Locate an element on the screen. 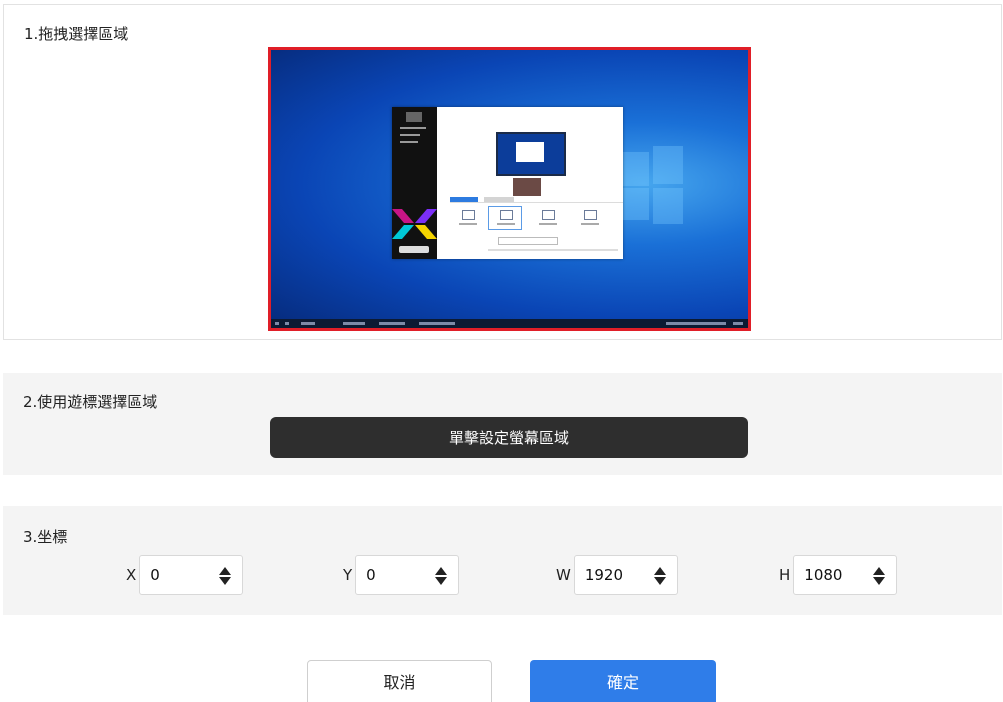 This screenshot has height=702, width=1003. coord-y-label: Y is located at coordinates (348, 575).